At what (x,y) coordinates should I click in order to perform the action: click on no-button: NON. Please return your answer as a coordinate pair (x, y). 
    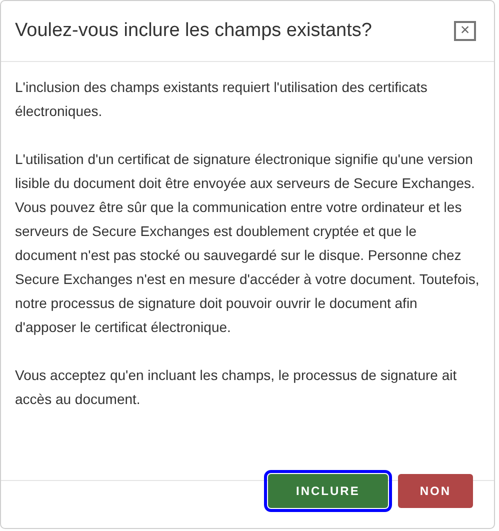
    Looking at the image, I should click on (435, 491).